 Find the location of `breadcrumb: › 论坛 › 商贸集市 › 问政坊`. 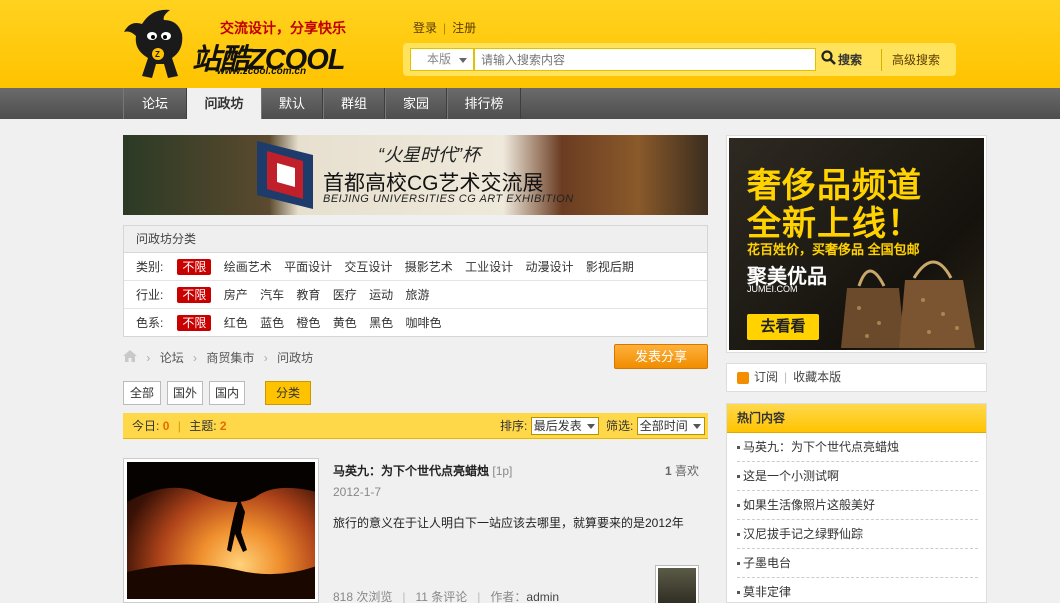

breadcrumb: › 论坛 › 商贸集市 › 问政坊 is located at coordinates (218, 357).